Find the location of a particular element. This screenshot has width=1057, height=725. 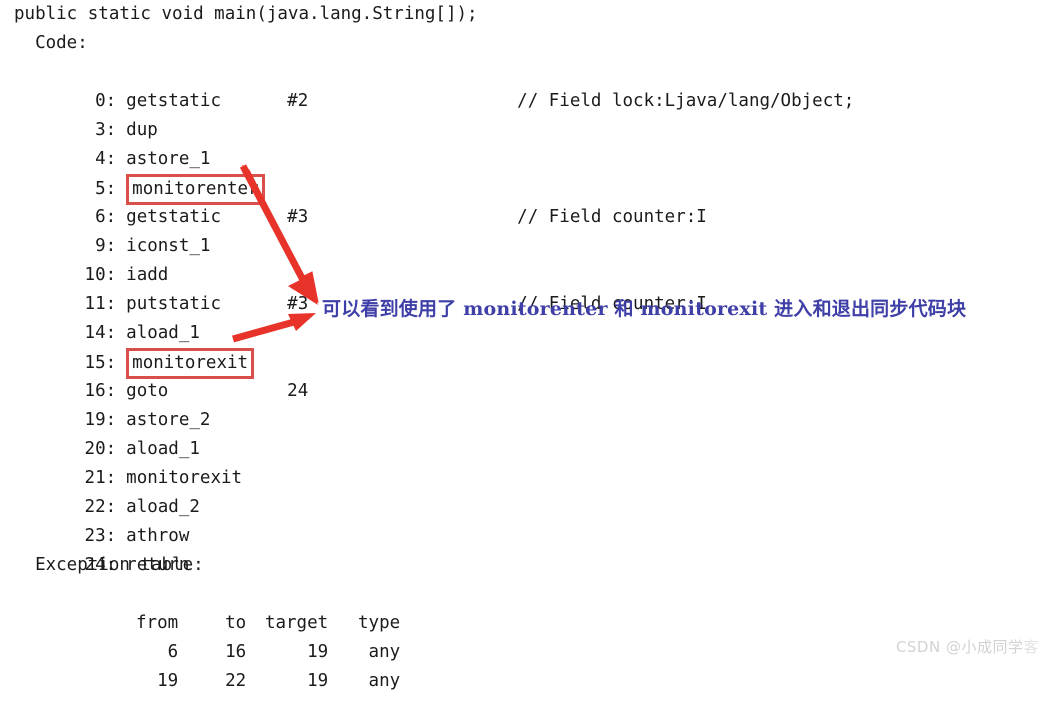

instruction-row: 22: aload_2 is located at coordinates (258, 490).